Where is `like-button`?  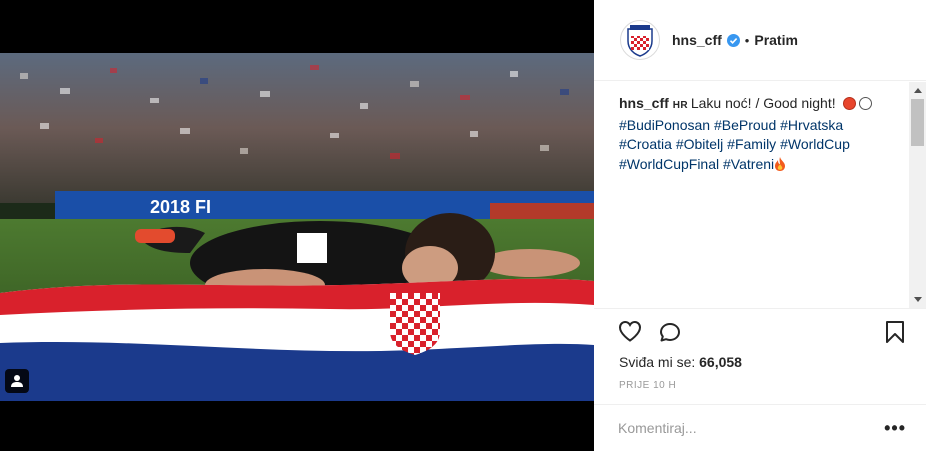 like-button is located at coordinates (630, 333).